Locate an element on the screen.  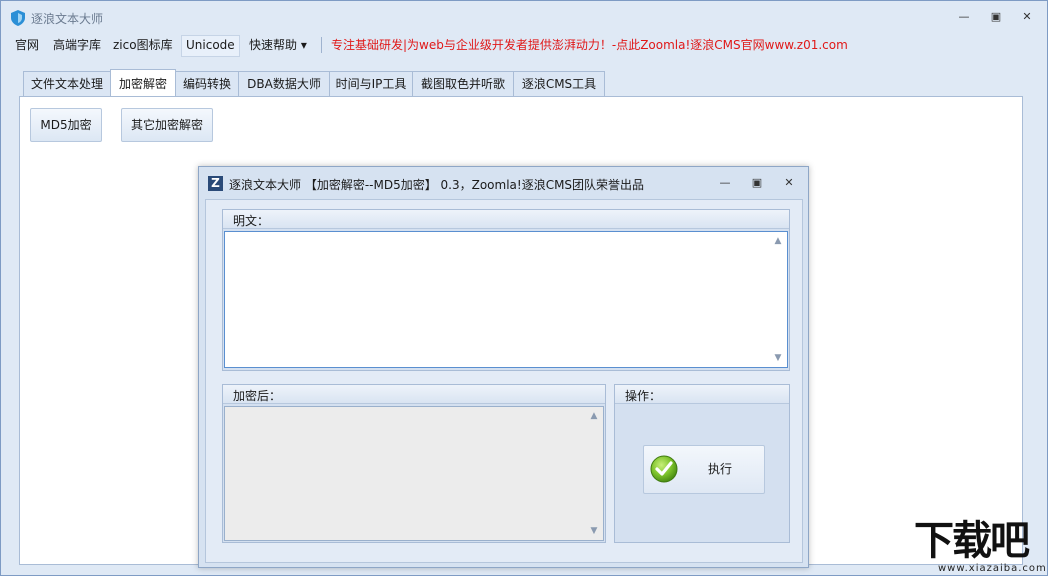
md5-encrypt-button: MD5加密 is located at coordinates (66, 125).